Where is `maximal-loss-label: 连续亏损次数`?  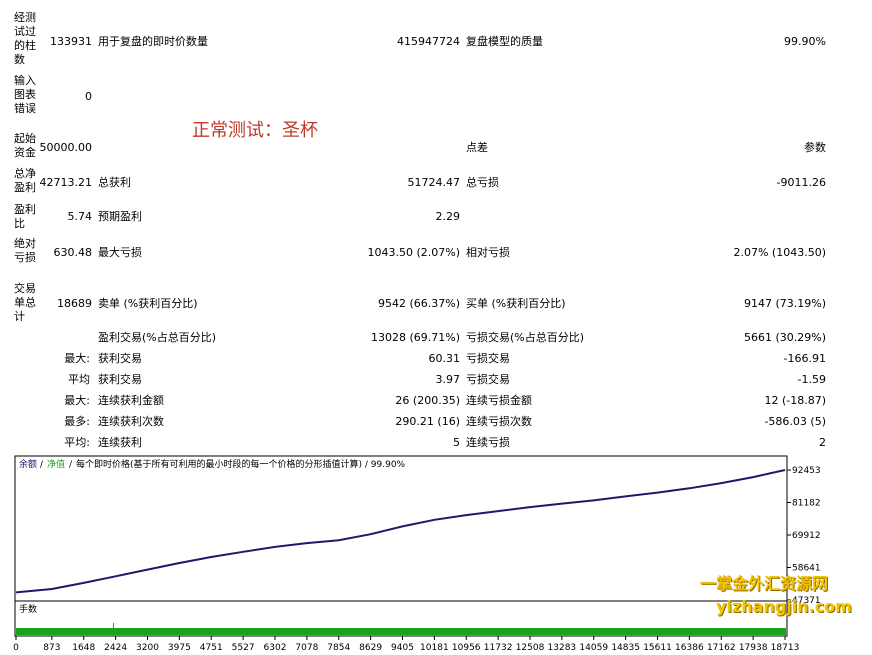 maximal-loss-label: 连续亏损次数 is located at coordinates (499, 421).